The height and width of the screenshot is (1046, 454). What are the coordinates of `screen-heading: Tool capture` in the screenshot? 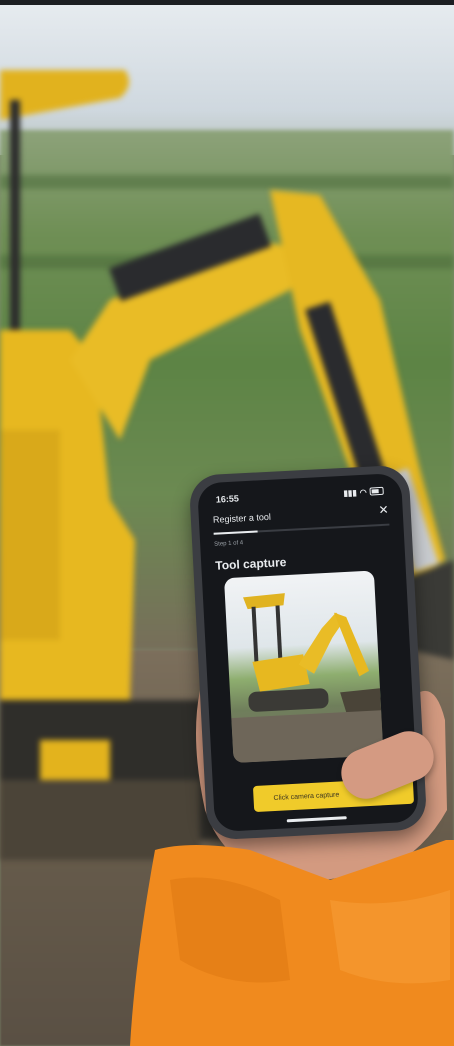 It's located at (250, 564).